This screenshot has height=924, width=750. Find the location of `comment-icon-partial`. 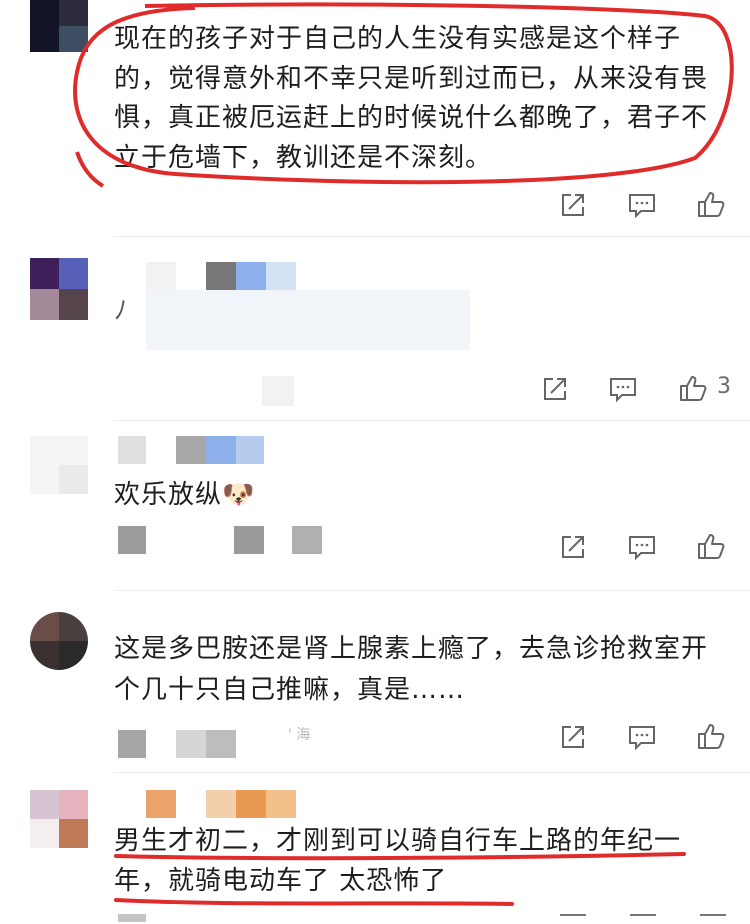

comment-icon-partial is located at coordinates (643, 919).